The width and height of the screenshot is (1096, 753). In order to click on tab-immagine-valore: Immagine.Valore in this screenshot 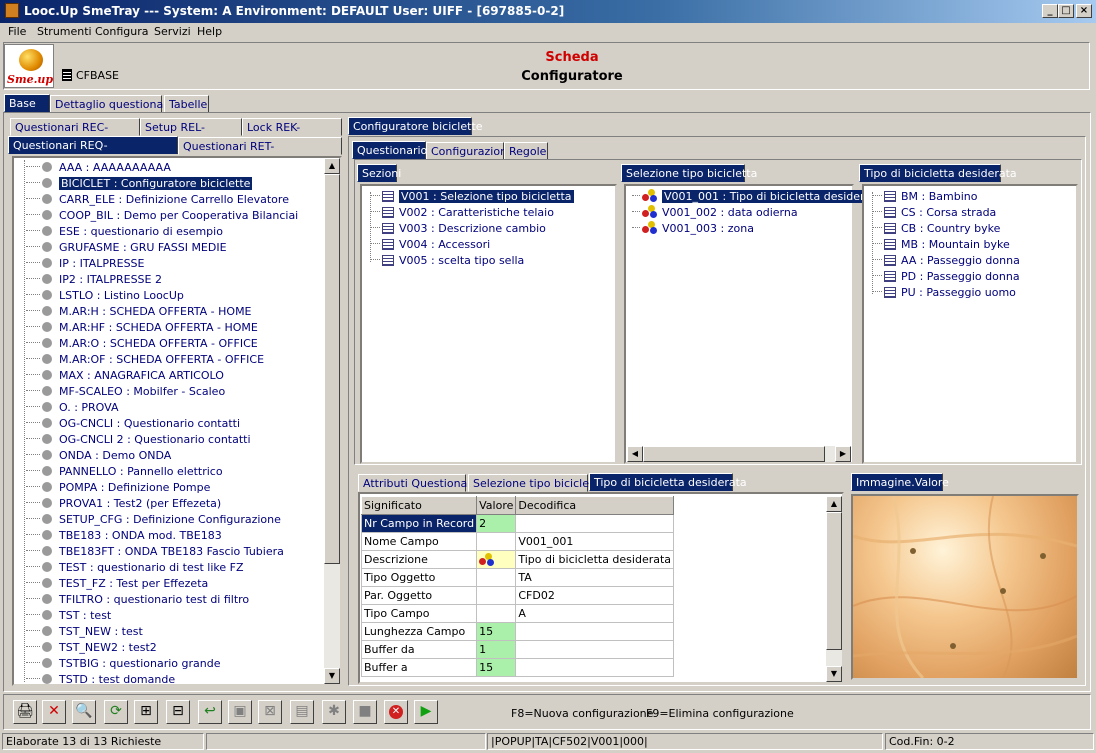, I will do `click(900, 482)`.